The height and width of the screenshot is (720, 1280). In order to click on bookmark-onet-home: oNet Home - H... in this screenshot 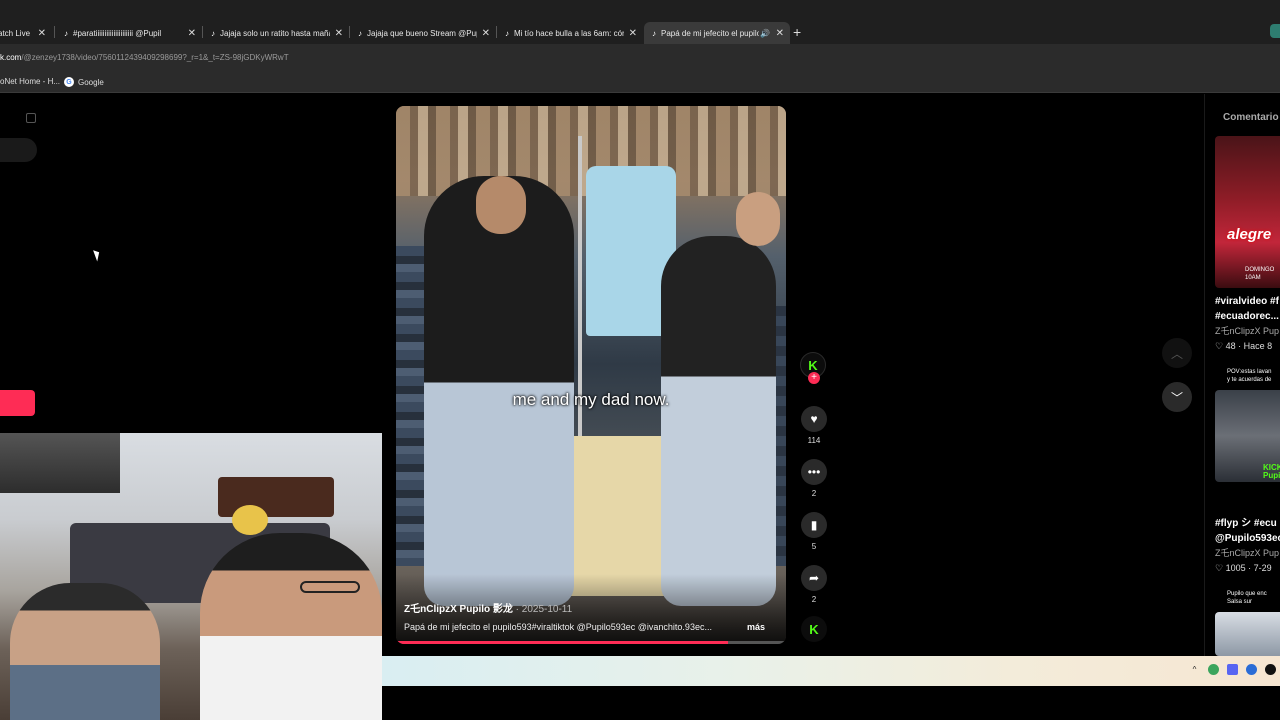, I will do `click(30, 81)`.